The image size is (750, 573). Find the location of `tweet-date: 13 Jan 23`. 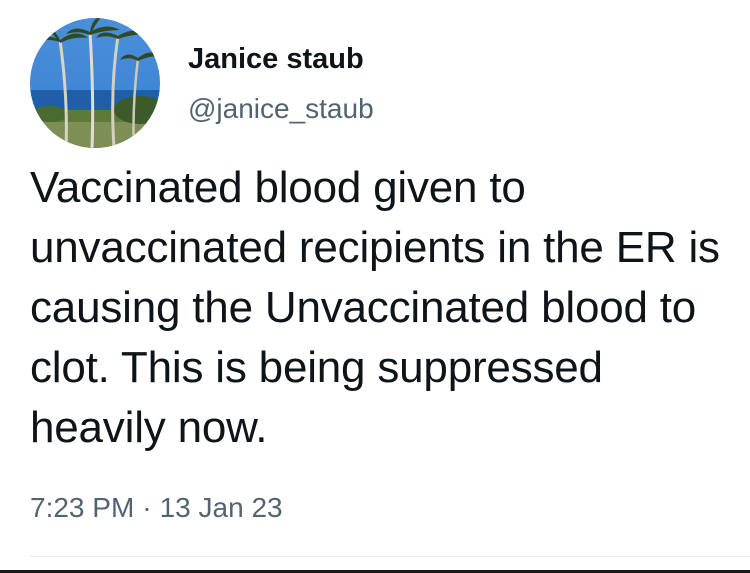

tweet-date: 13 Jan 23 is located at coordinates (221, 507).